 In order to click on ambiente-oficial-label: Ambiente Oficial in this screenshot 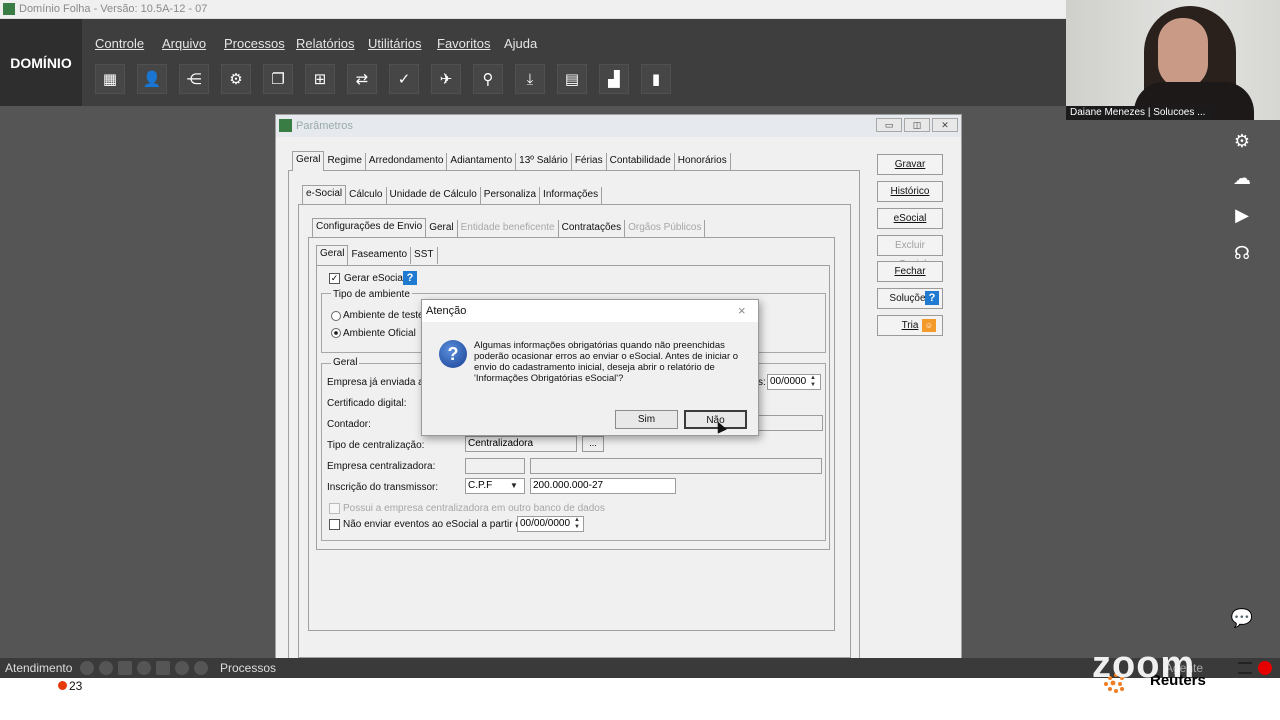, I will do `click(379, 333)`.